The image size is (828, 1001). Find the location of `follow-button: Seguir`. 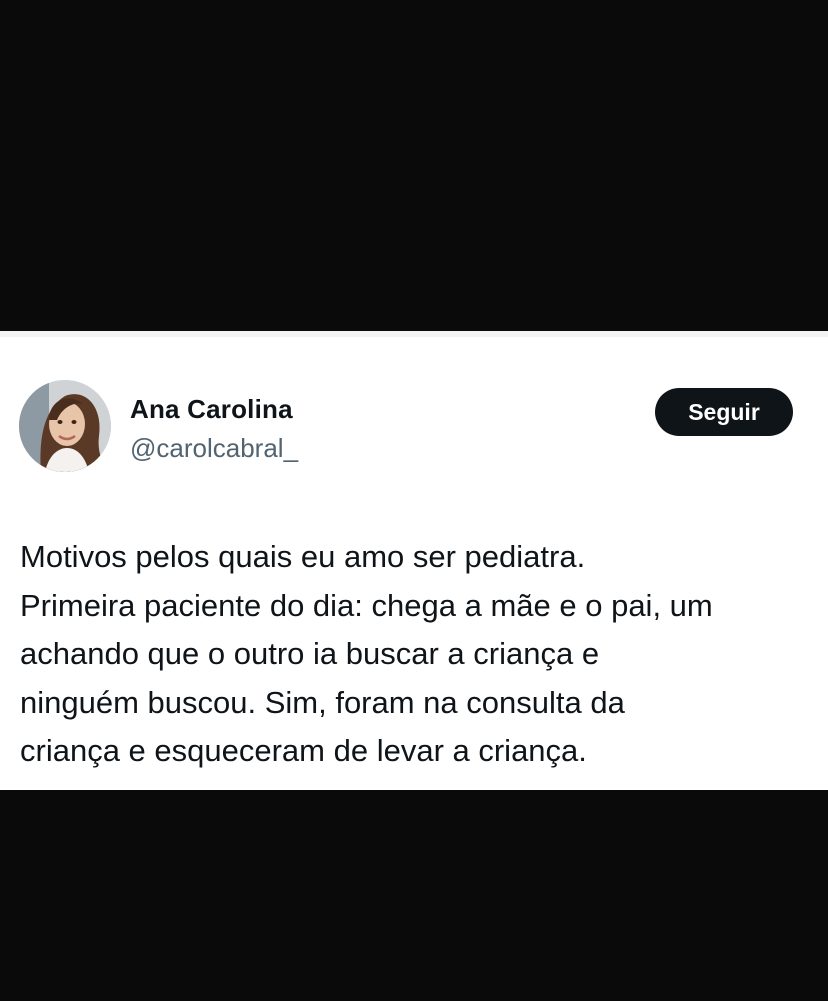

follow-button: Seguir is located at coordinates (724, 412).